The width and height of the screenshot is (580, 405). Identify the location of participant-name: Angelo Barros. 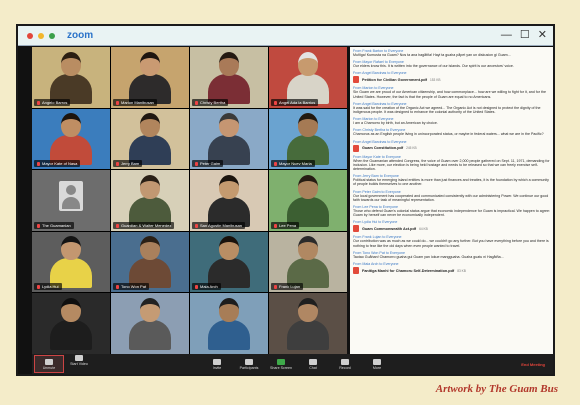
(52, 102).